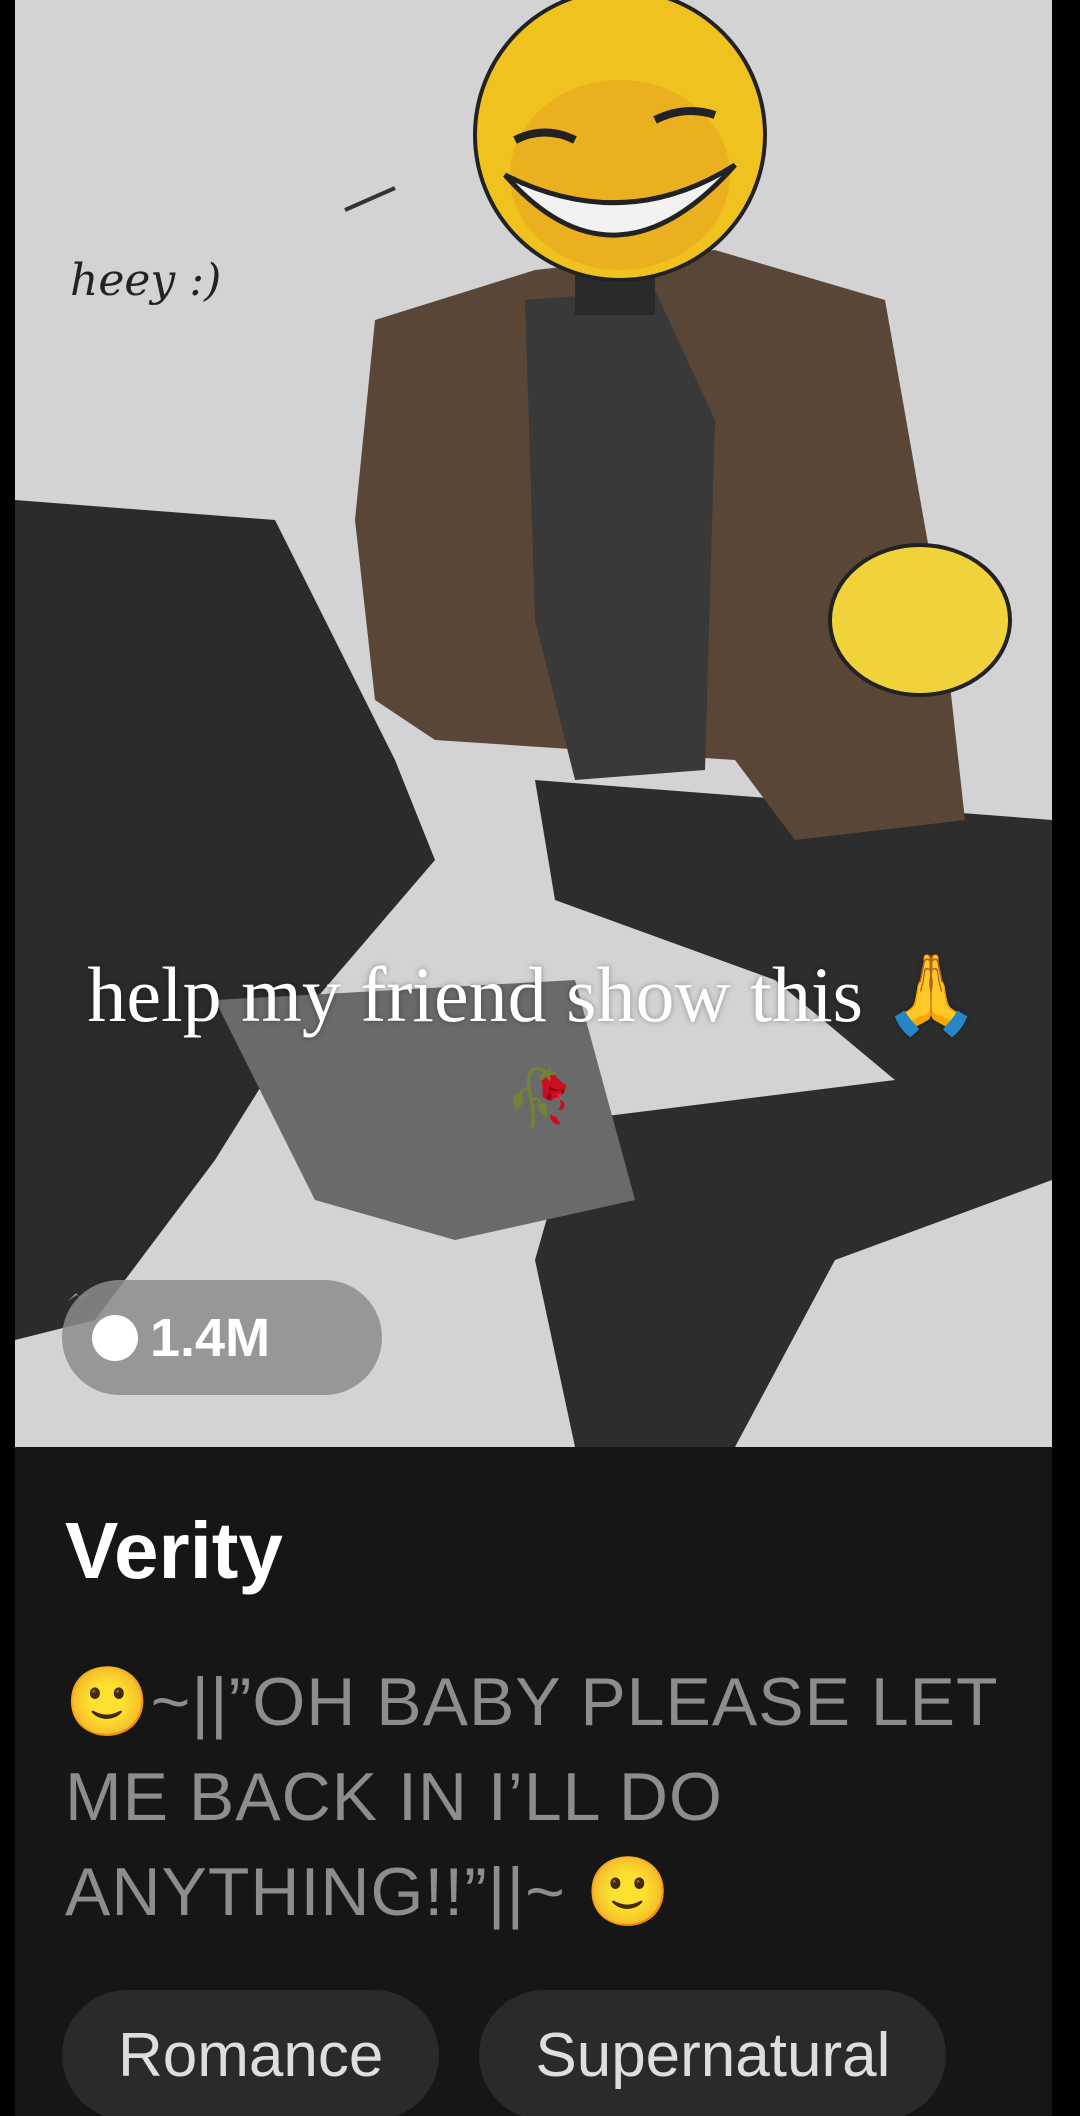 The height and width of the screenshot is (2116, 1080). What do you see at coordinates (103, 1326) in the screenshot?
I see `messenger-icon` at bounding box center [103, 1326].